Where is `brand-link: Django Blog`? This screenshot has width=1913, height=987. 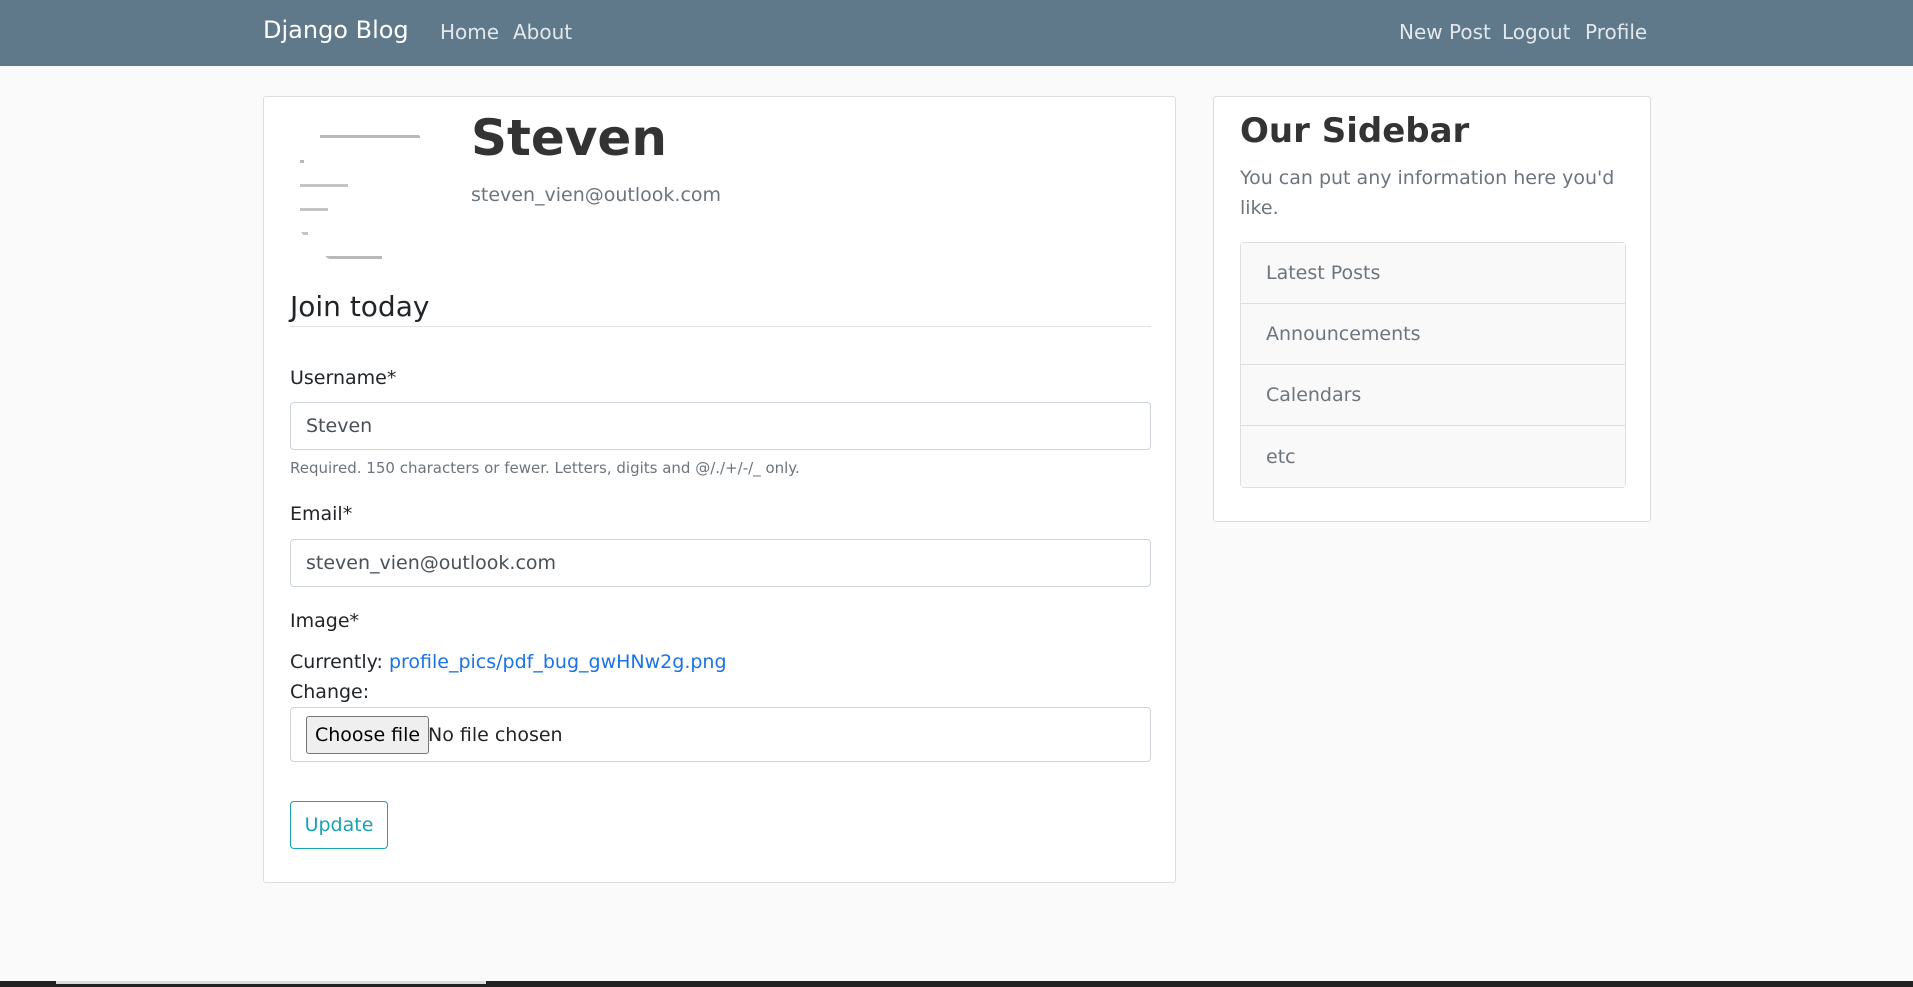
brand-link: Django Blog is located at coordinates (336, 30).